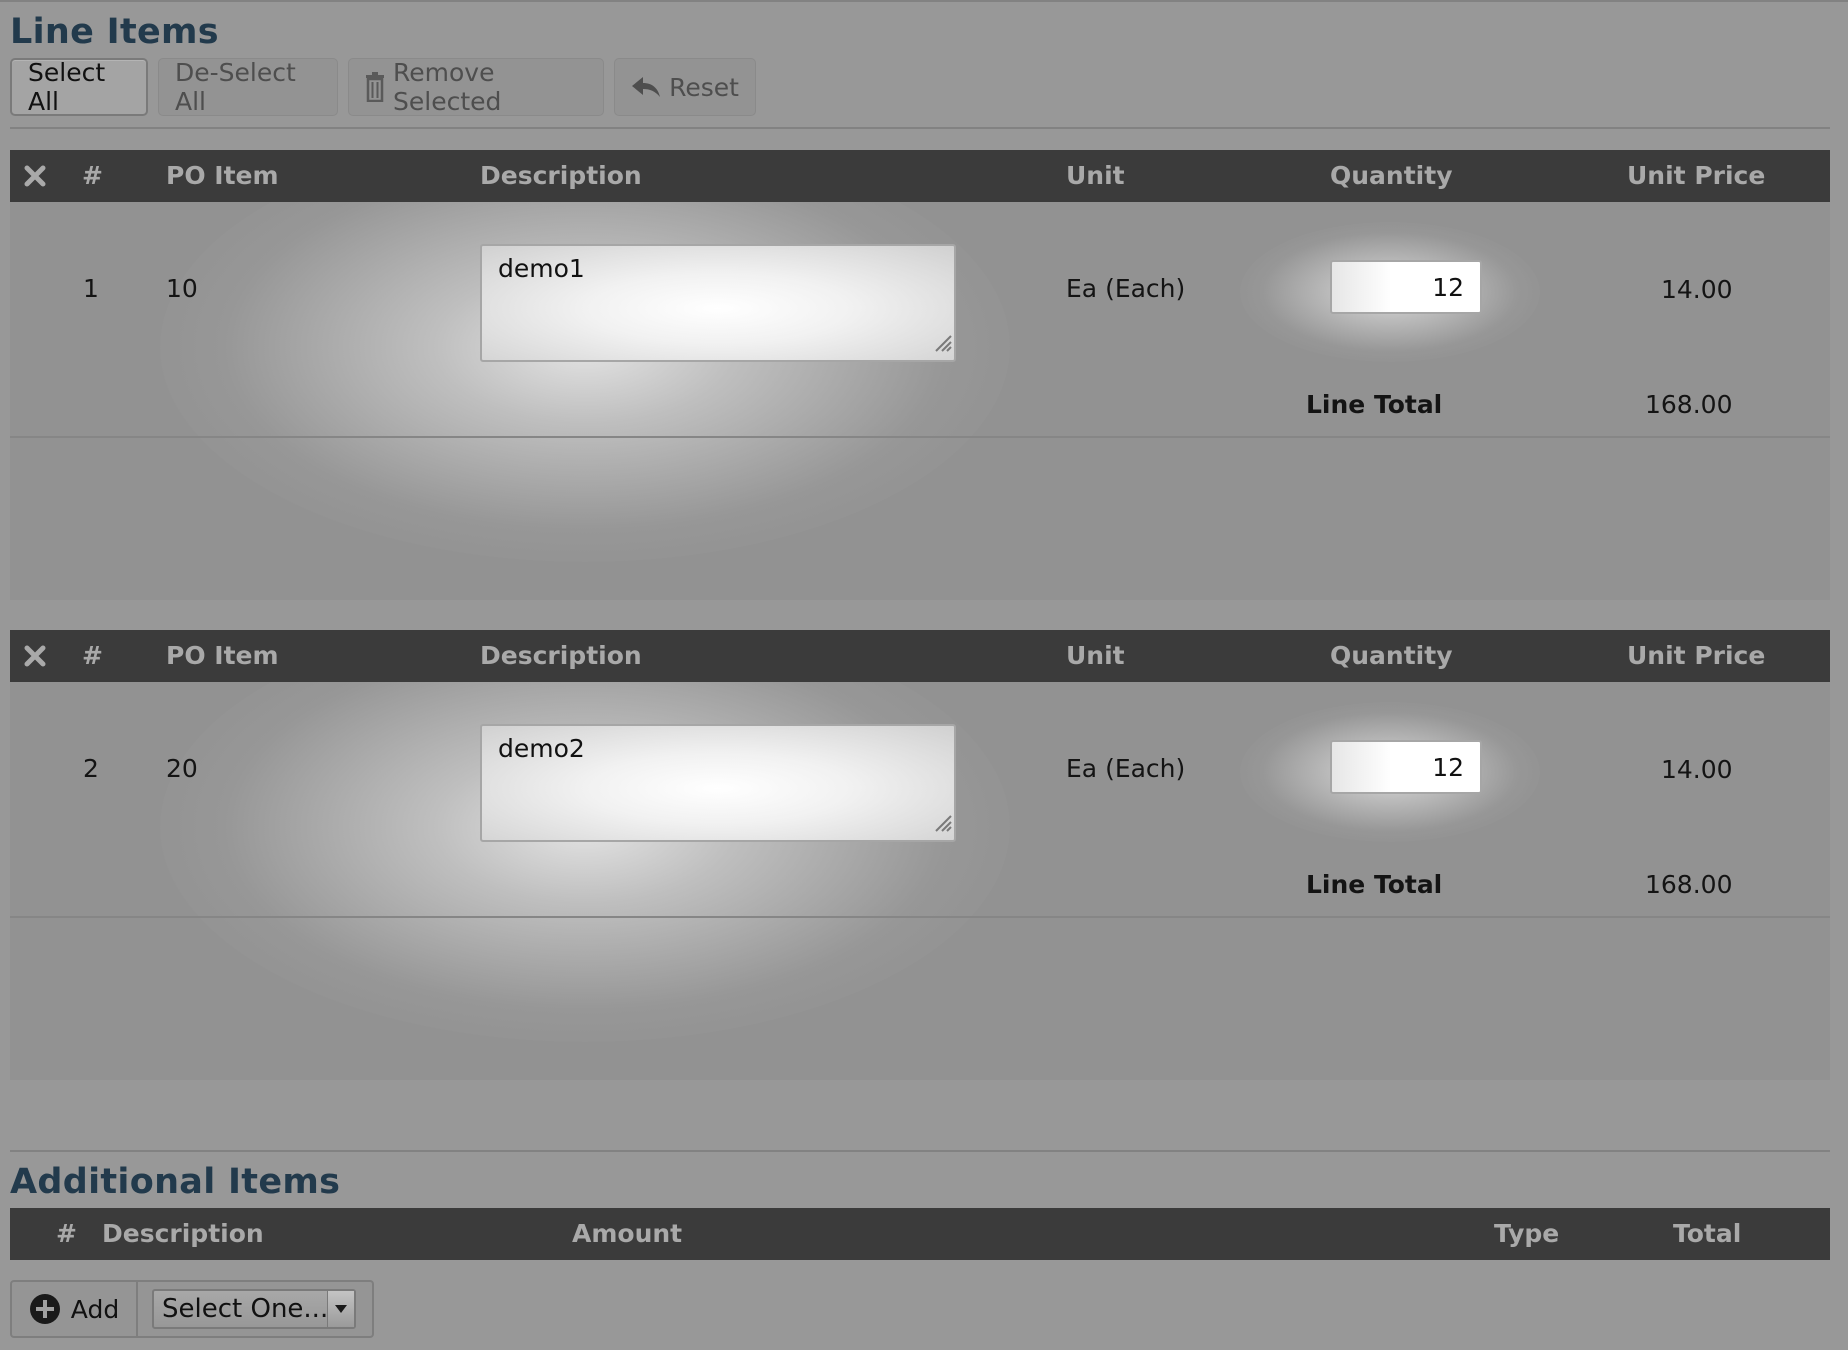 This screenshot has height=1350, width=1848. I want to click on chevron-down-icon, so click(340, 1309).